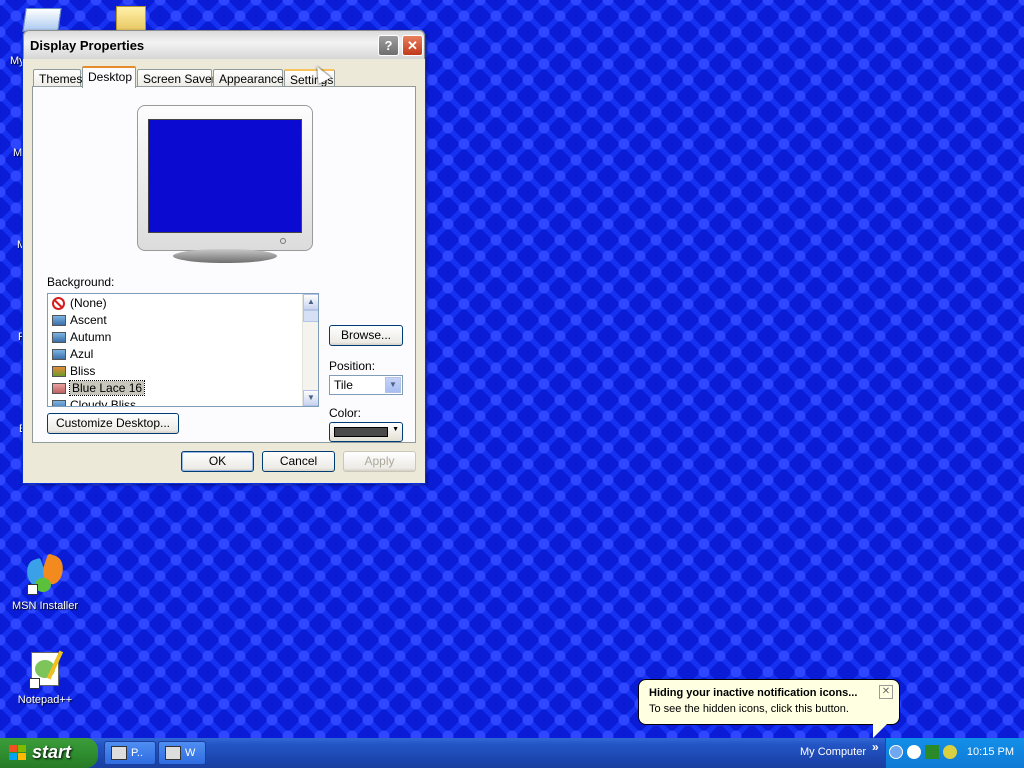 The width and height of the screenshot is (1024, 768). Describe the element at coordinates (366, 385) in the screenshot. I see `position-select: Tile ▼` at that location.